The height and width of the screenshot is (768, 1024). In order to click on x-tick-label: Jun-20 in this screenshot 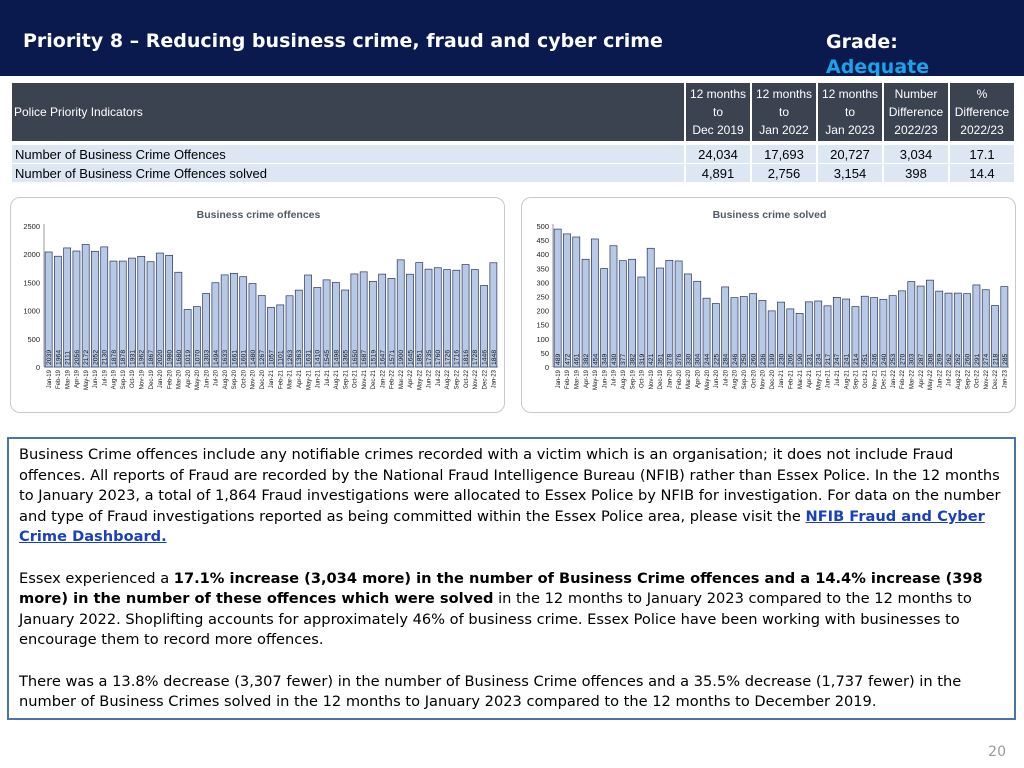, I will do `click(717, 378)`.